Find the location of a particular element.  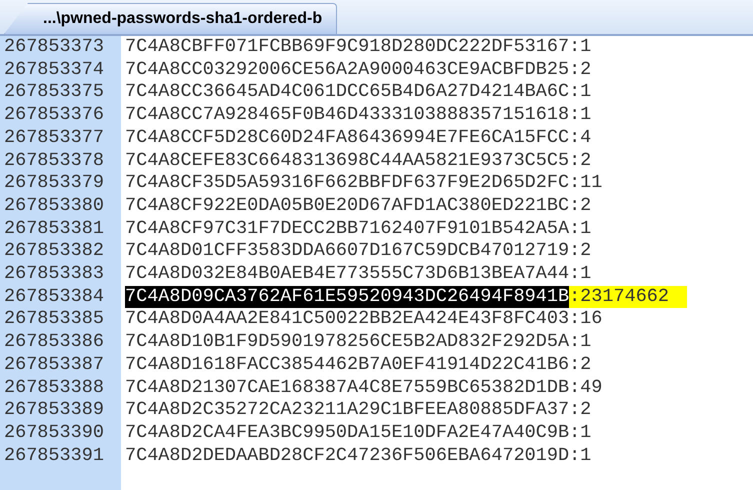

line-number: 267853384 is located at coordinates (54, 297).